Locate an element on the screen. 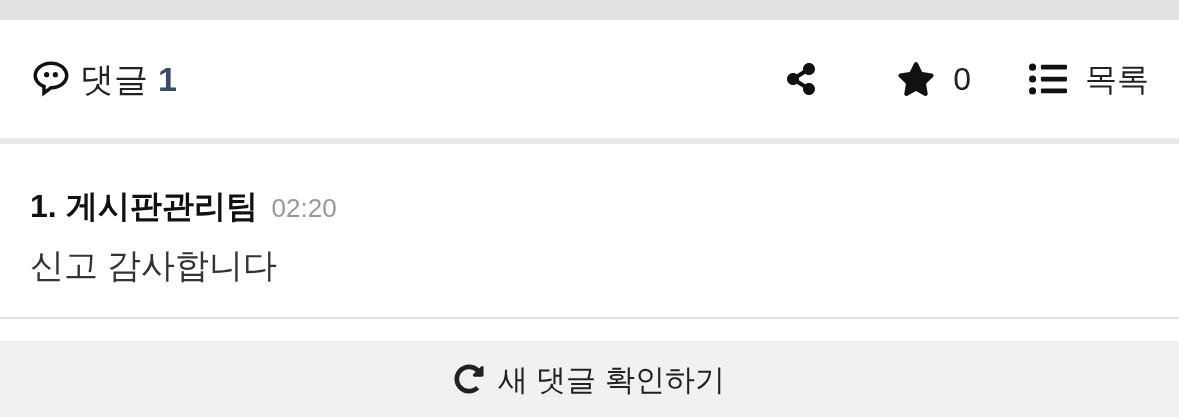 The image size is (1179, 417). star-icon is located at coordinates (916, 79).